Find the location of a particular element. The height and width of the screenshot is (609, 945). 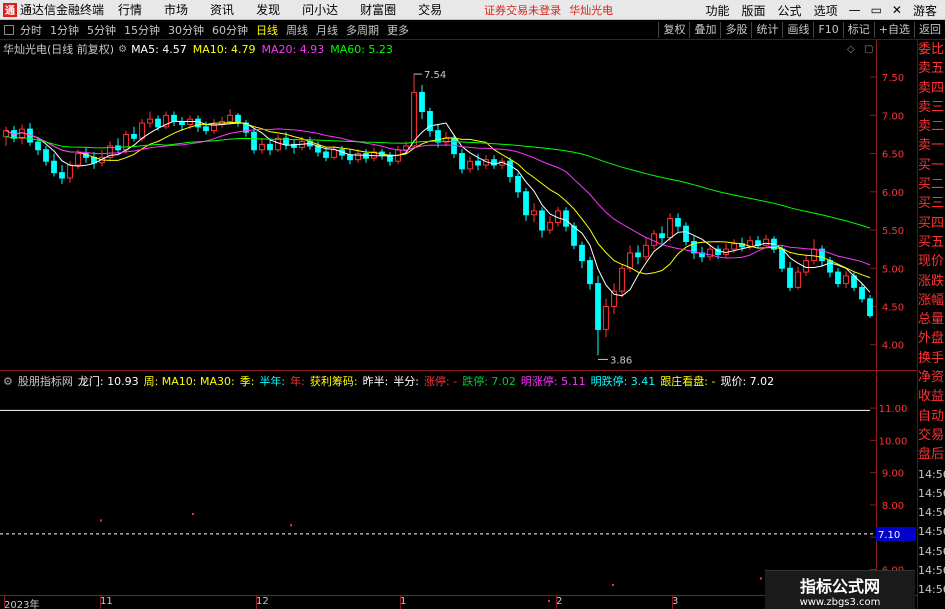

side-item: 涨跌 is located at coordinates (931, 281).